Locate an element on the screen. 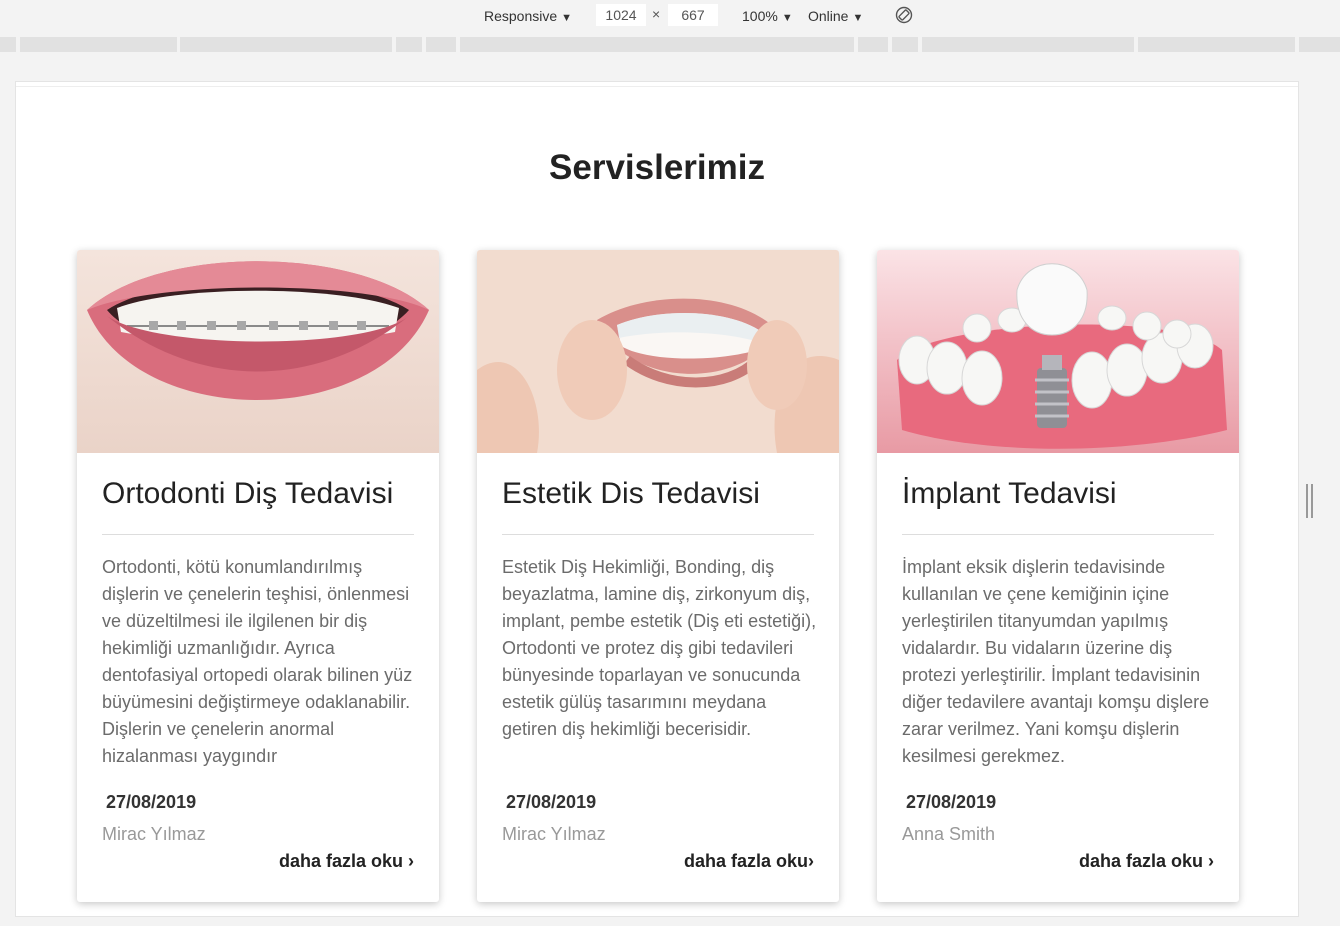  zoom-select: 100% ▼ is located at coordinates (767, 16).